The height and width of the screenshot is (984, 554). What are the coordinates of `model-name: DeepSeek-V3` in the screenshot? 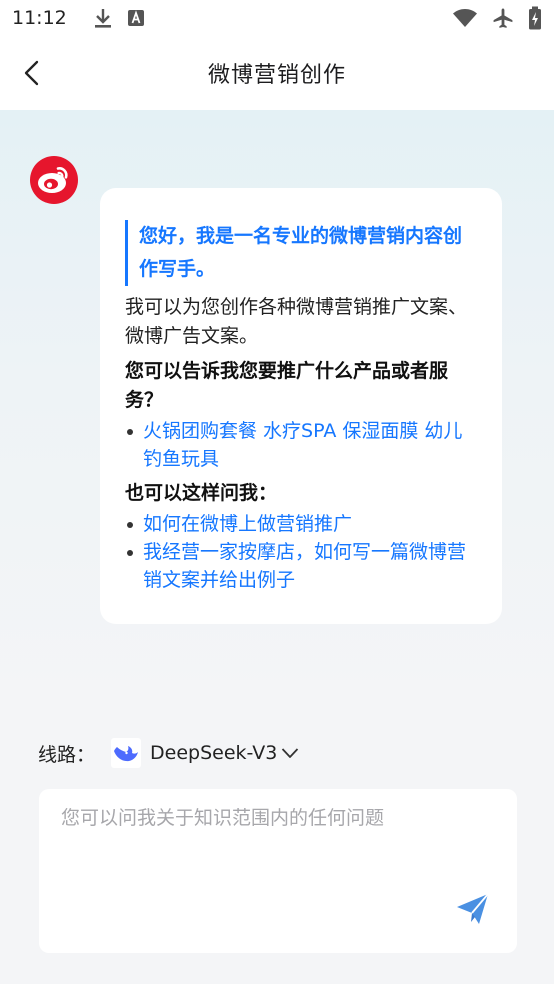 It's located at (214, 753).